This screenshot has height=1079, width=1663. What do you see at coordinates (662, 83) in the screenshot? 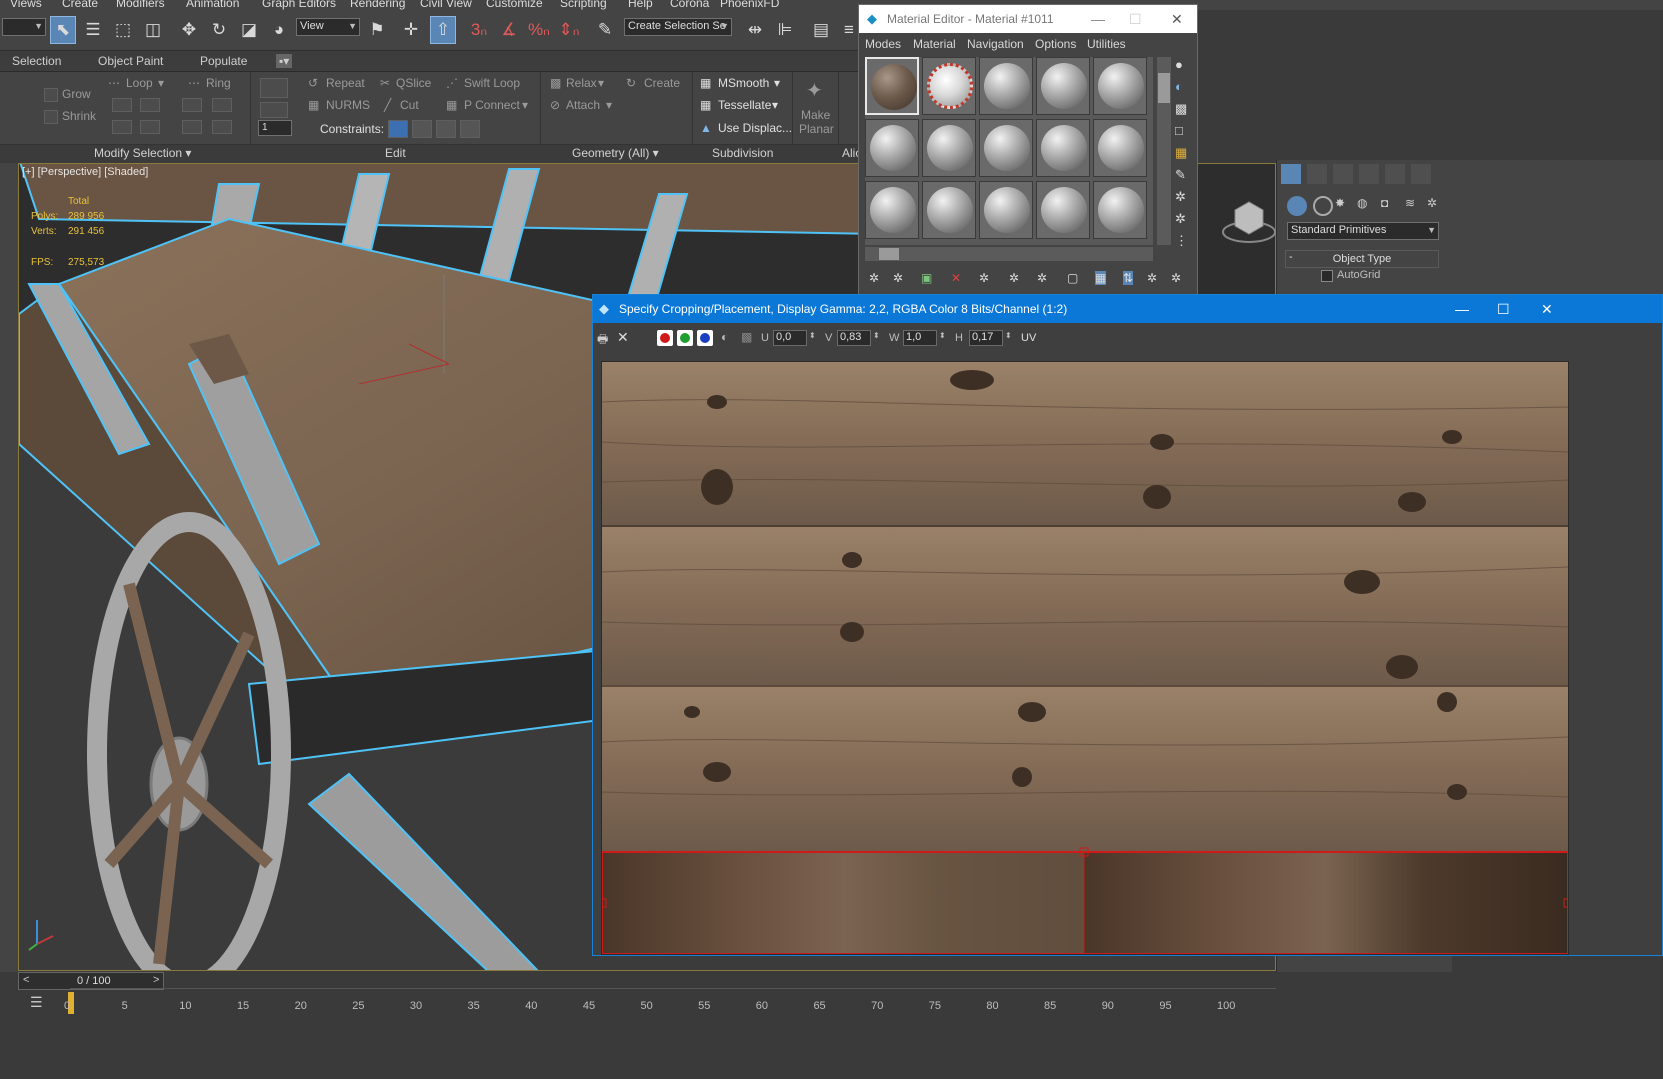
I see `create-button: Create` at bounding box center [662, 83].